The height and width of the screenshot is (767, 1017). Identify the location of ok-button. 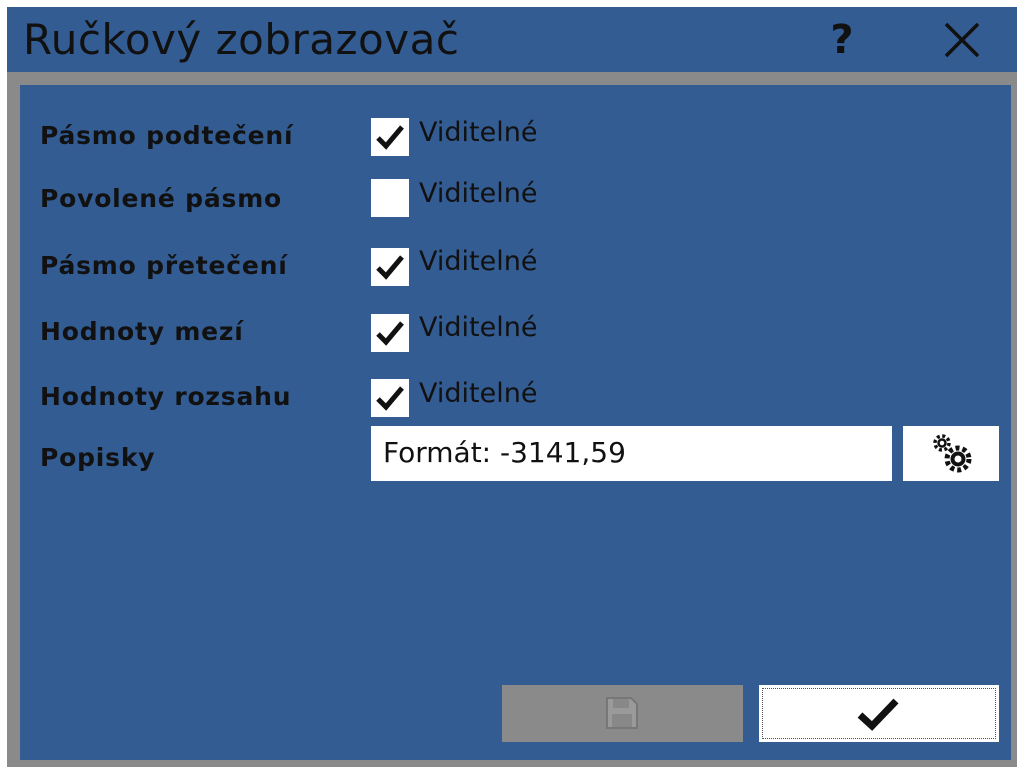
(879, 713).